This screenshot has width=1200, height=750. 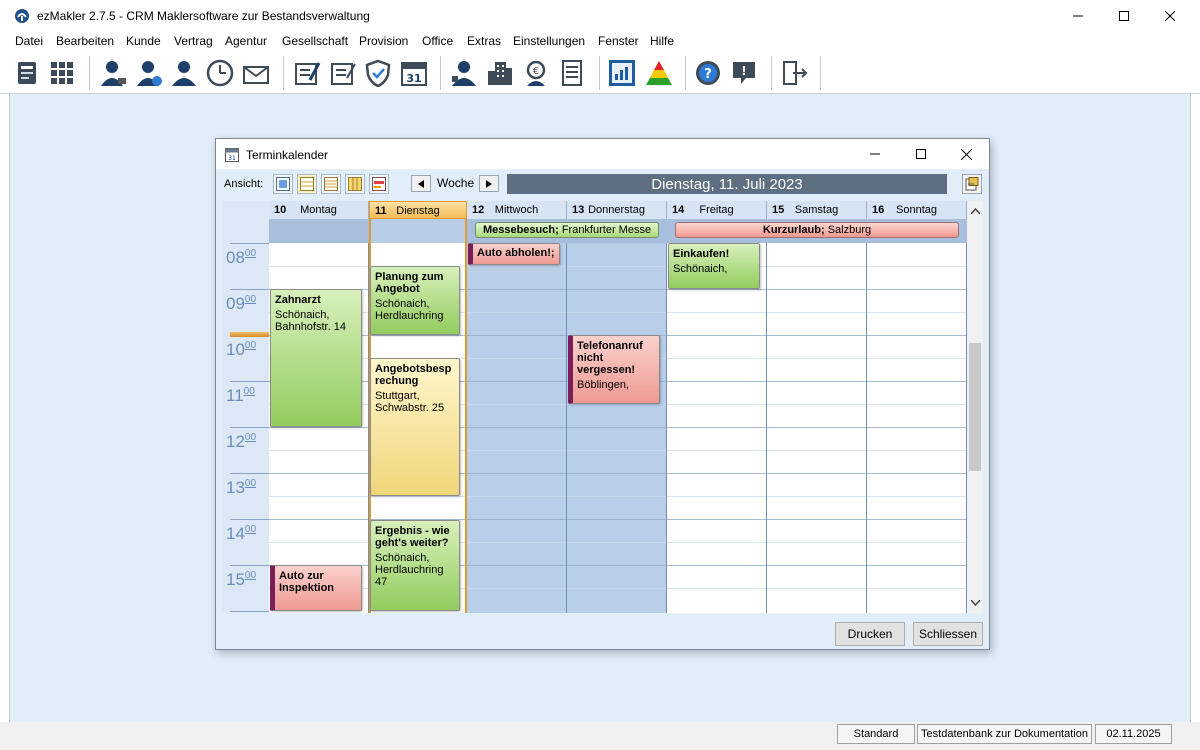 What do you see at coordinates (975, 211) in the screenshot?
I see `scroll-up-arrow-icon` at bounding box center [975, 211].